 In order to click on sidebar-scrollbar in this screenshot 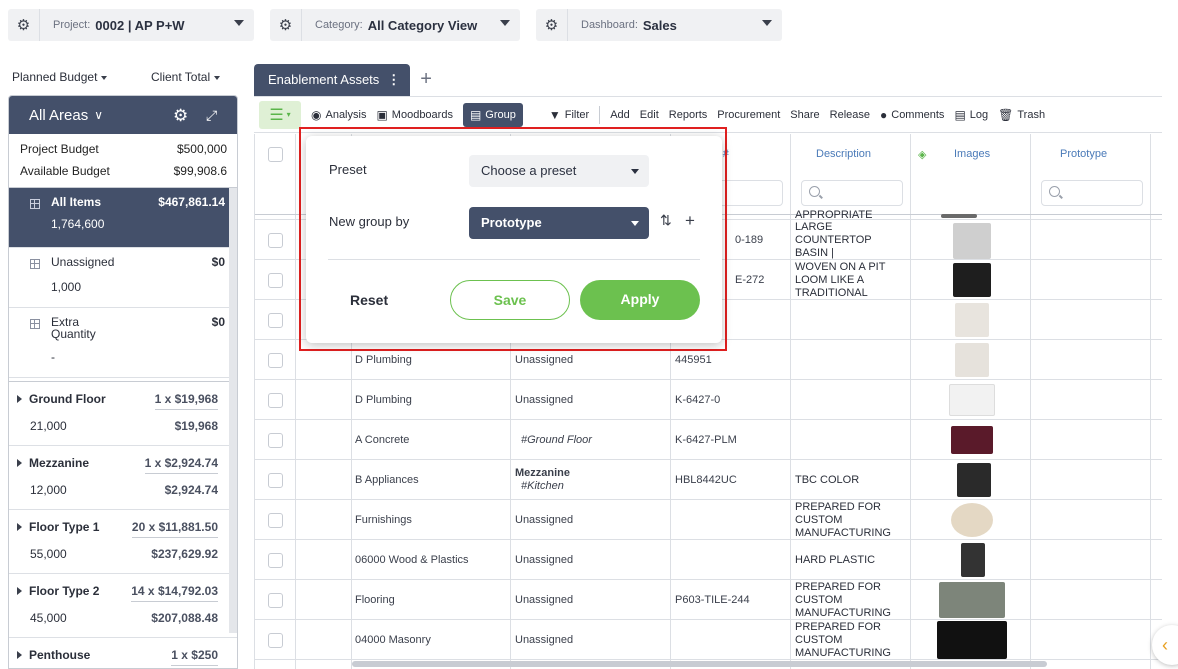, I will do `click(233, 410)`.